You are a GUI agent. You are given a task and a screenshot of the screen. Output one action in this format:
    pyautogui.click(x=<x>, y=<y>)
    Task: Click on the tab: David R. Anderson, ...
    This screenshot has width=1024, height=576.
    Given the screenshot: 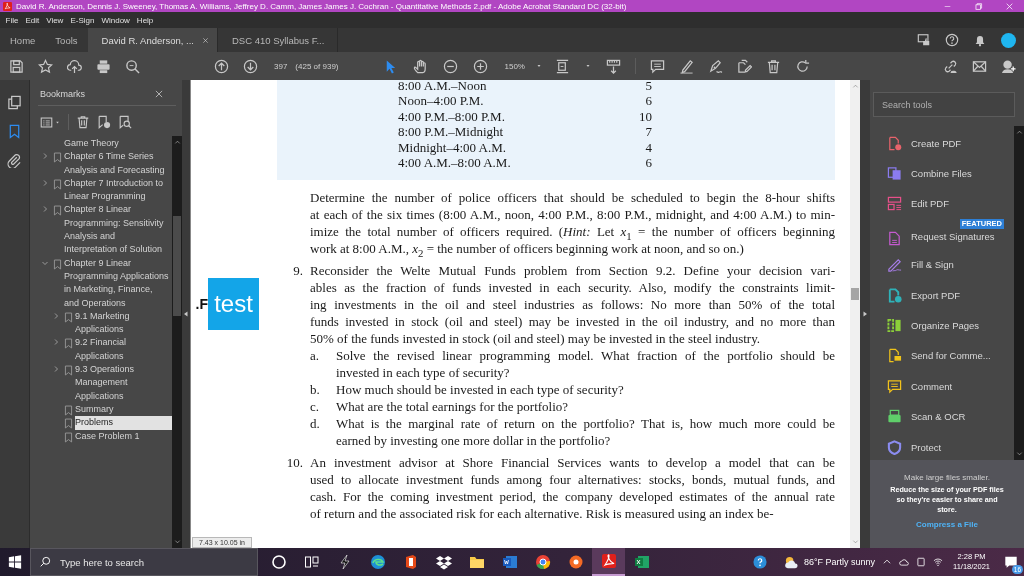 What is the action you would take?
    pyautogui.click(x=152, y=40)
    